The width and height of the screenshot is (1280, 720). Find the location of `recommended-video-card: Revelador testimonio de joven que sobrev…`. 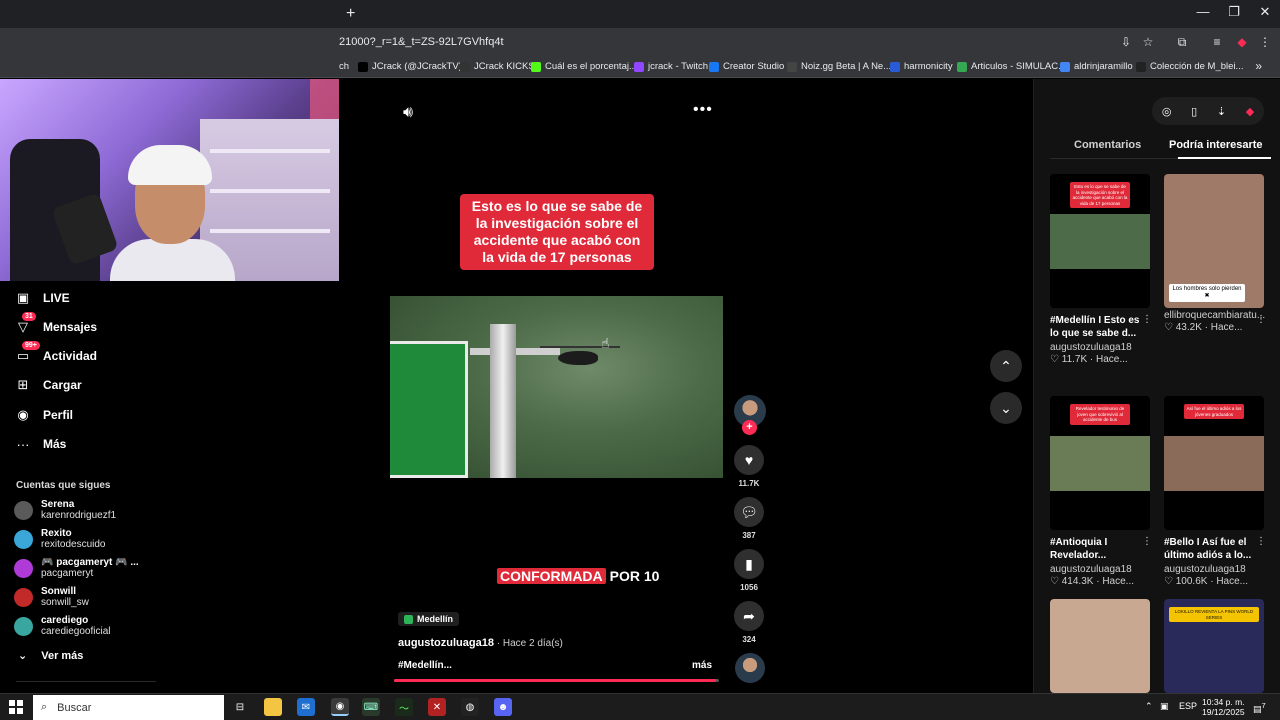

recommended-video-card: Revelador testimonio de joven que sobrev… is located at coordinates (1102, 491).